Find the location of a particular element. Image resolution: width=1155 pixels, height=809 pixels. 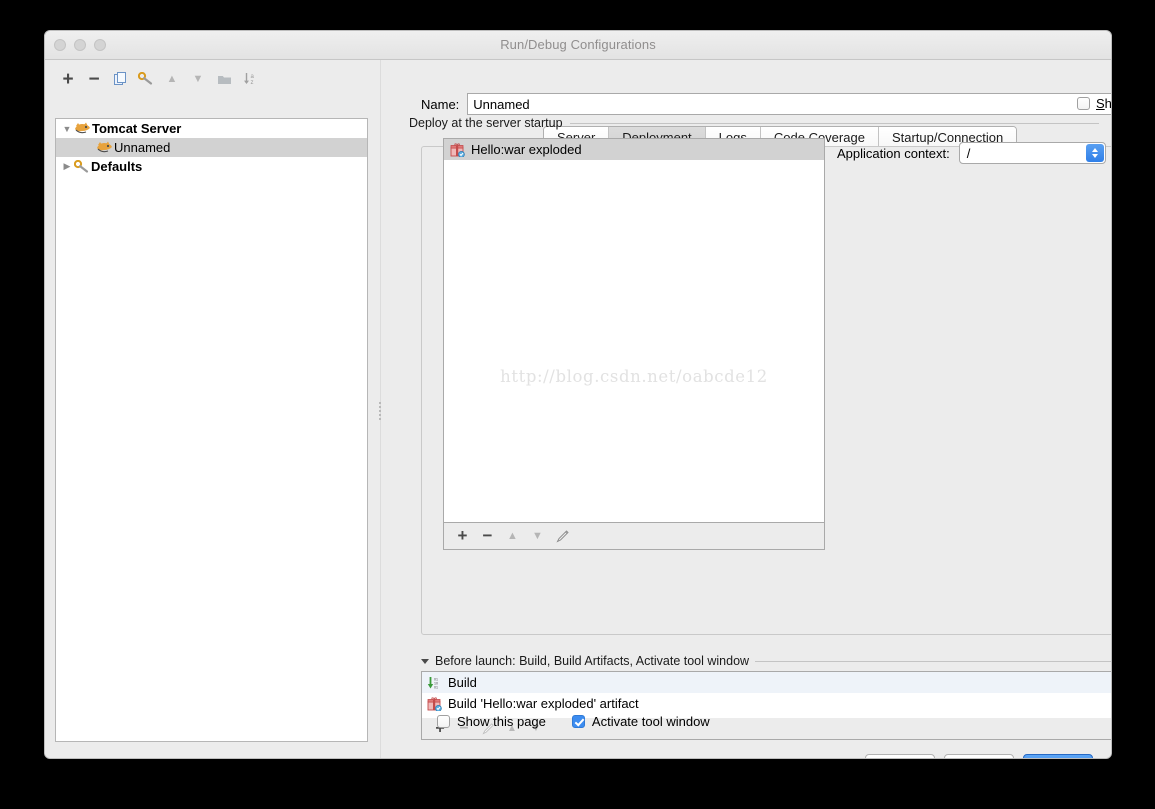

list-item-label: Build 'Hello:war exploded' artifact is located at coordinates (543, 703).